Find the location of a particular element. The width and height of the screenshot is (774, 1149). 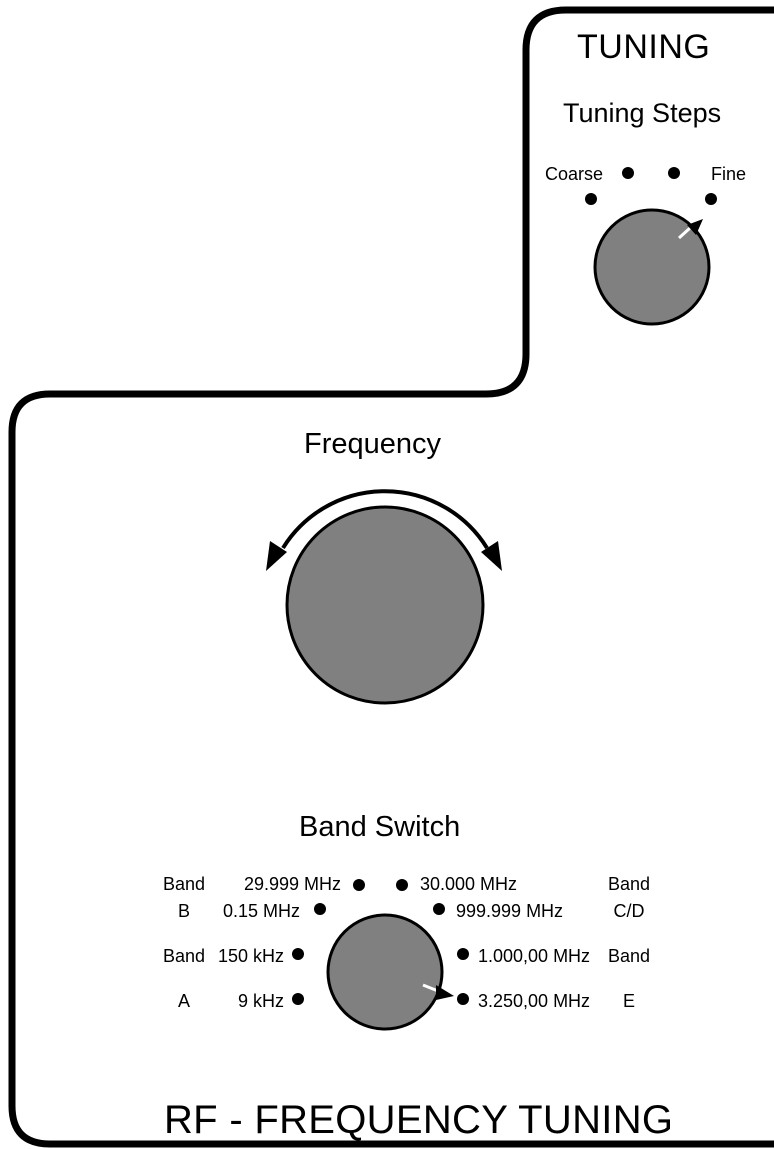

tuning-steps-dots is located at coordinates (651, 186).